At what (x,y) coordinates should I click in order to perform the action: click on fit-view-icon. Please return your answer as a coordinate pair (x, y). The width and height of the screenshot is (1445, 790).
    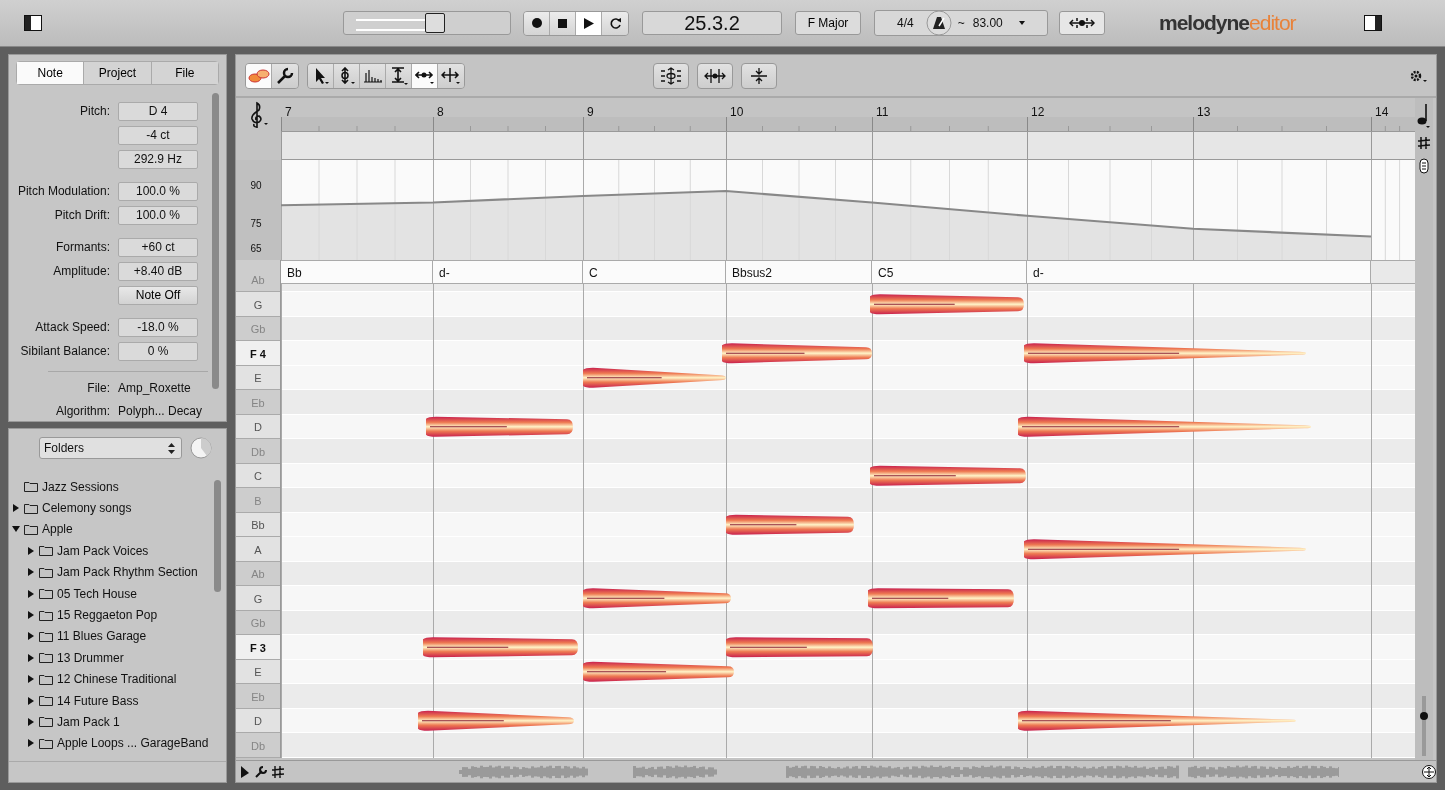
    Looking at the image, I should click on (1429, 771).